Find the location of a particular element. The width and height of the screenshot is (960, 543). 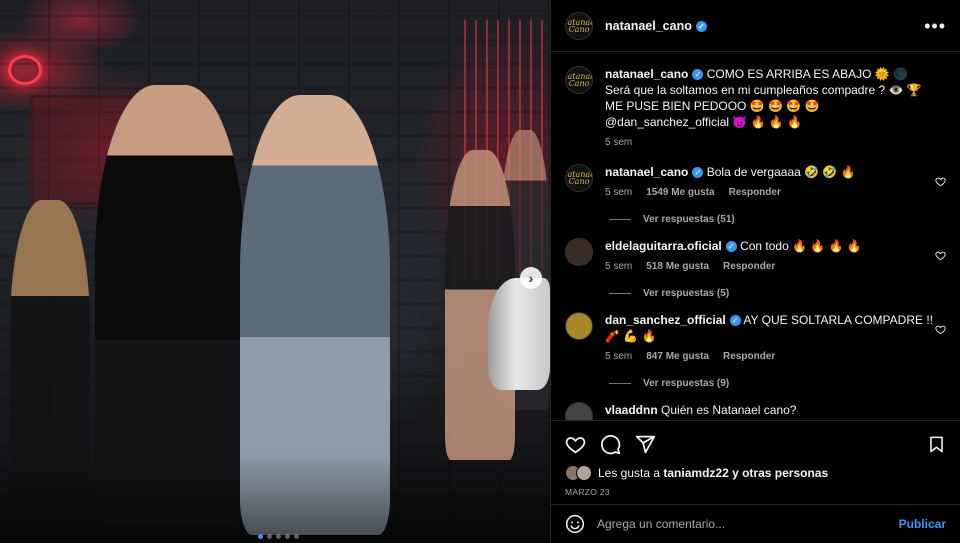

liked-by-user: taniamdz22 is located at coordinates (695, 473).